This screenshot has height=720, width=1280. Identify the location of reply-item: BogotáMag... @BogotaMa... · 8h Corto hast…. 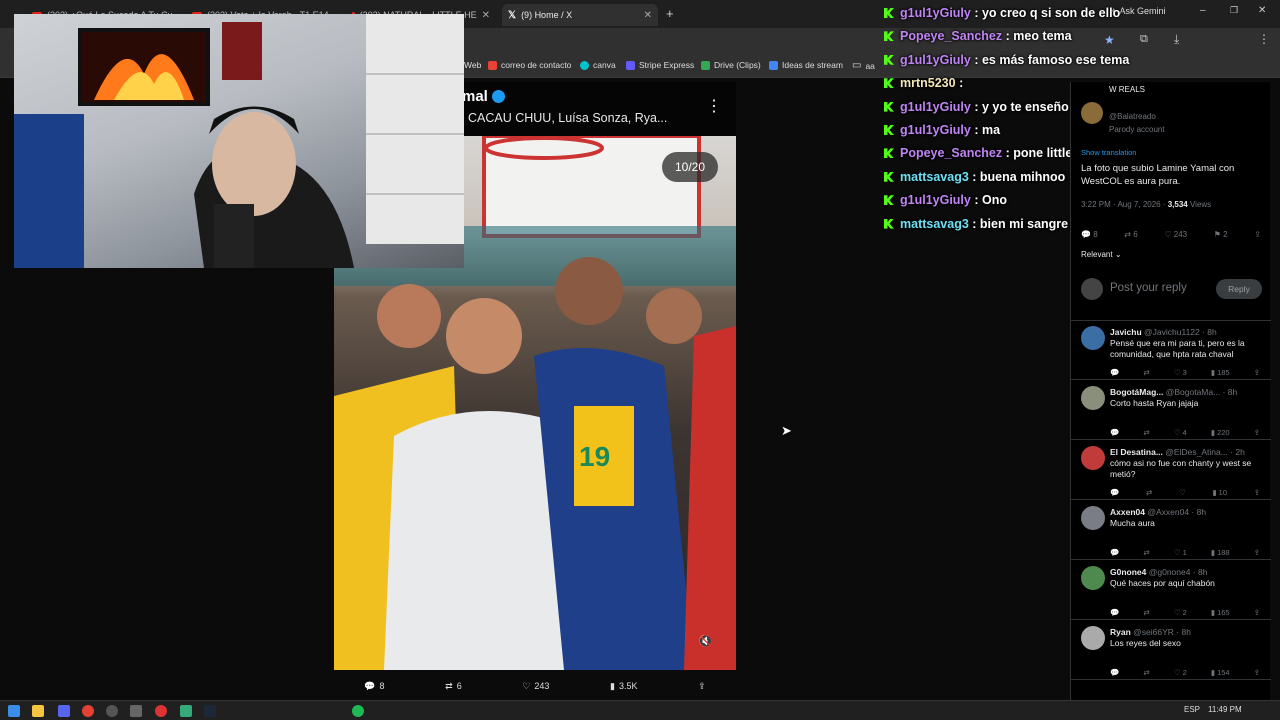
(1171, 410).